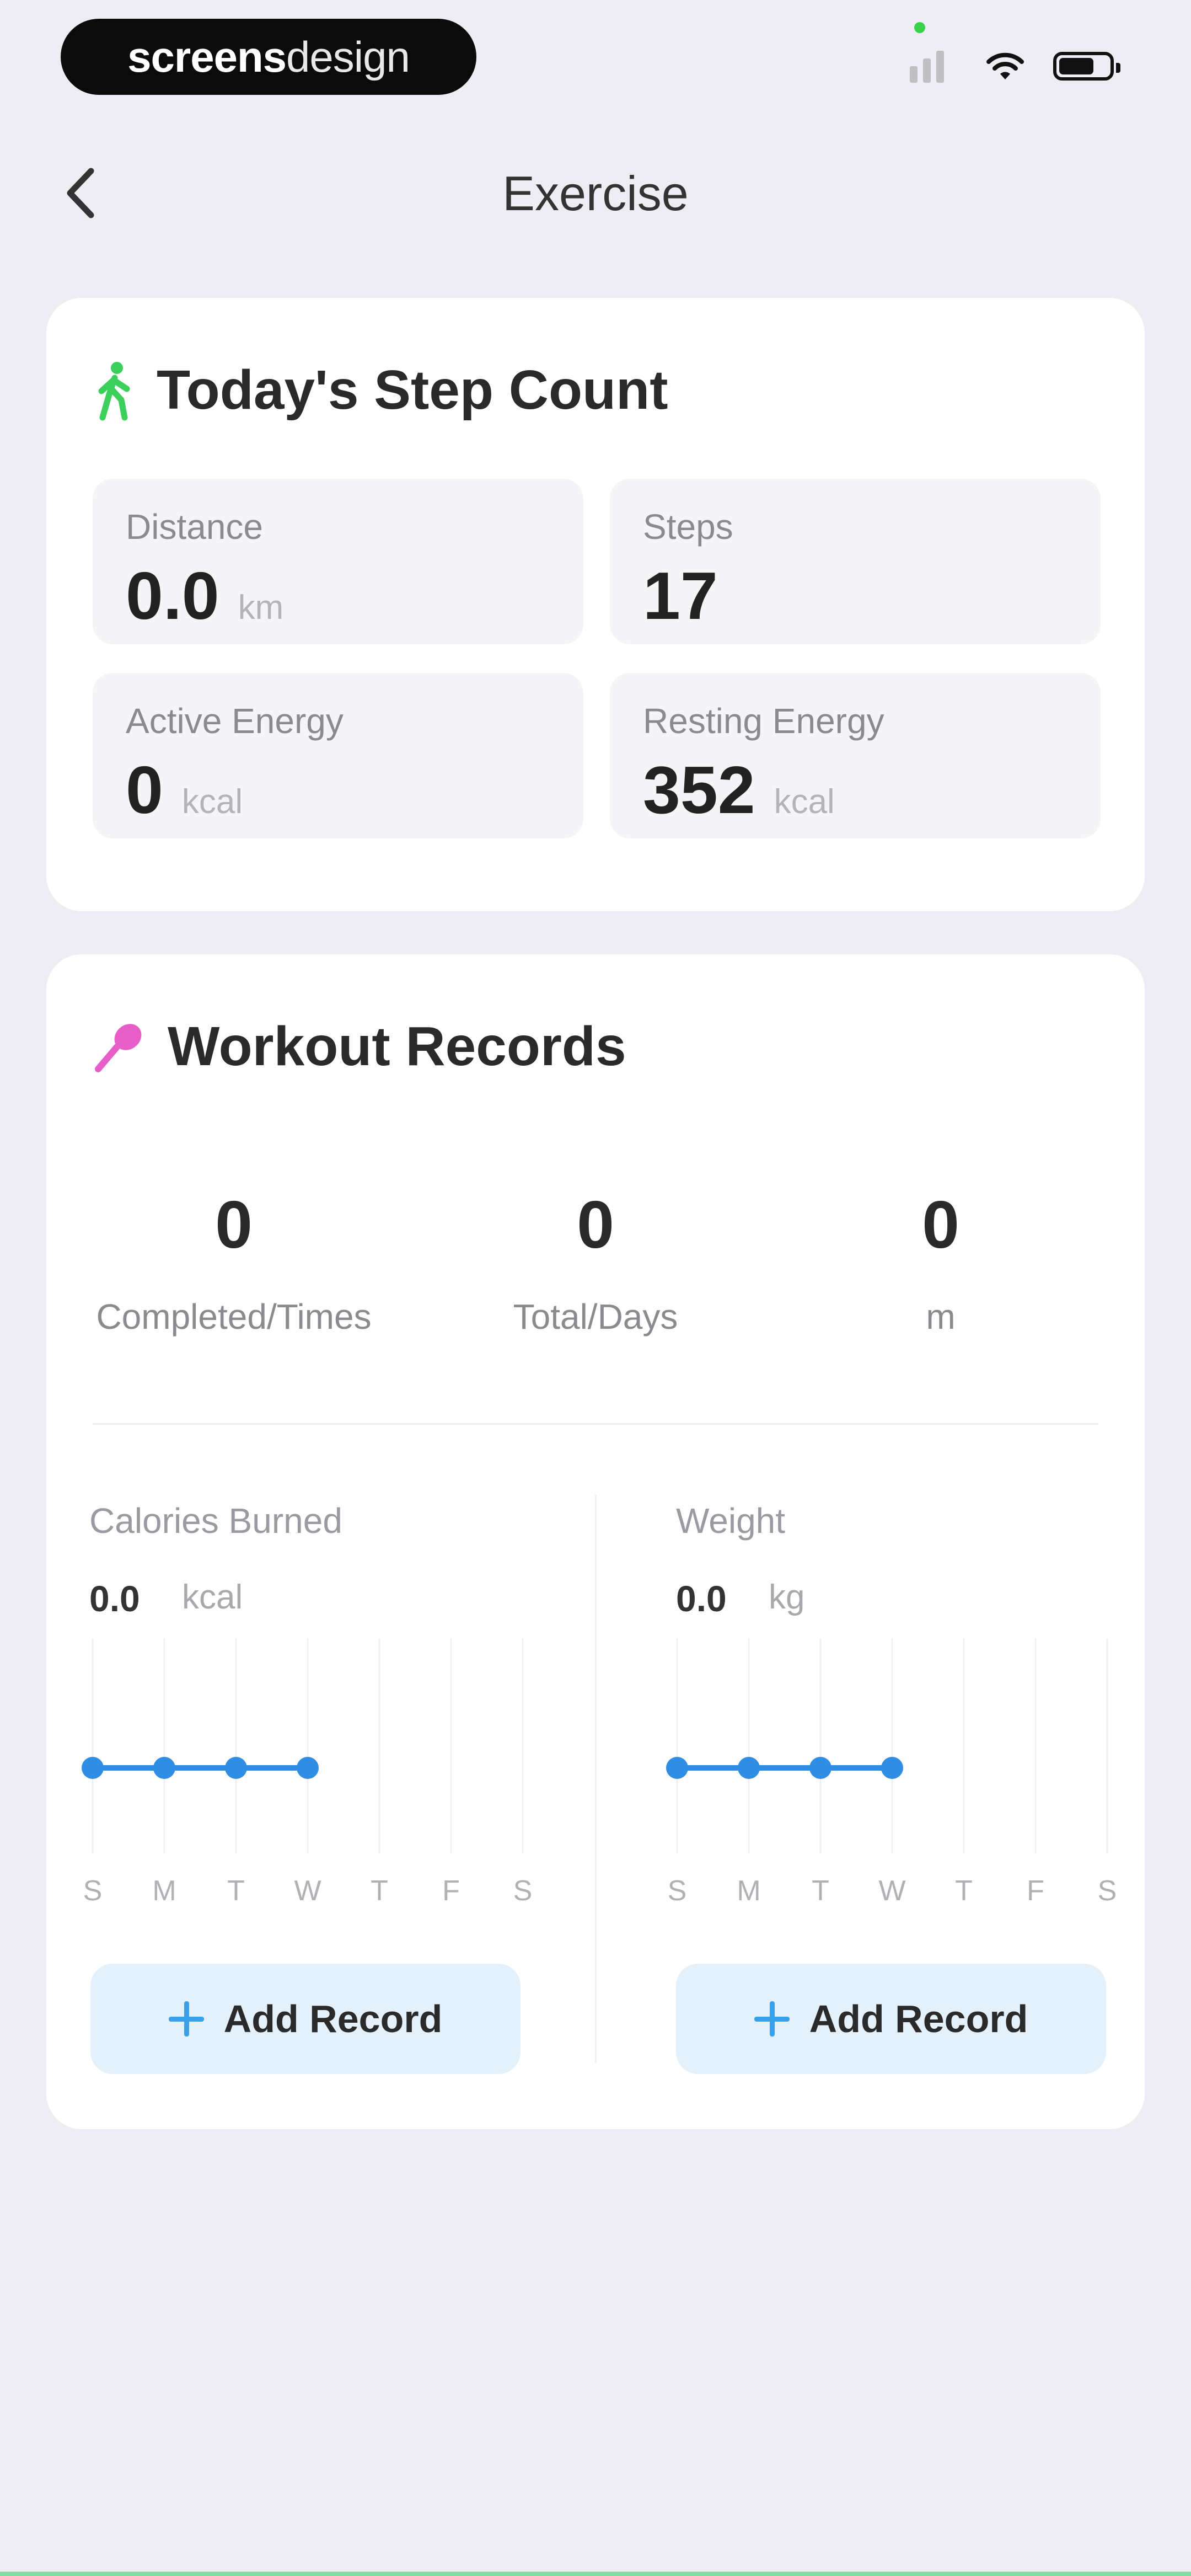 The height and width of the screenshot is (2576, 1191). I want to click on brand-light: design, so click(348, 56).